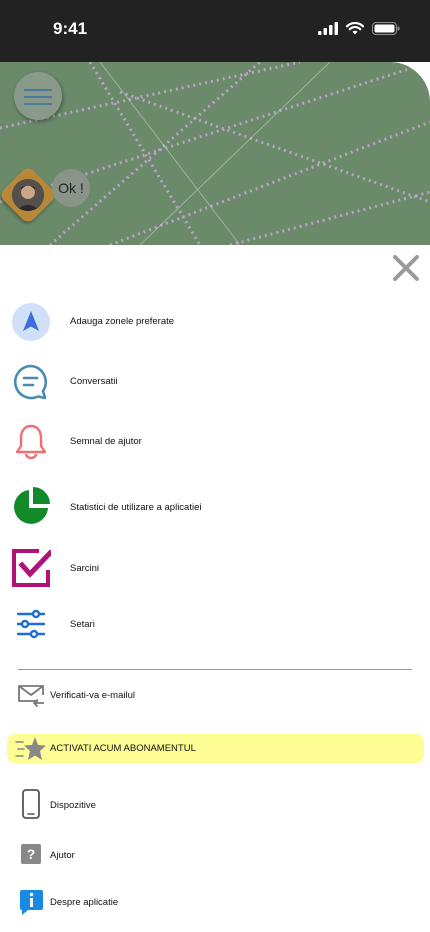 The width and height of the screenshot is (430, 932). Describe the element at coordinates (70, 28) in the screenshot. I see `status-time: 9:41` at that location.